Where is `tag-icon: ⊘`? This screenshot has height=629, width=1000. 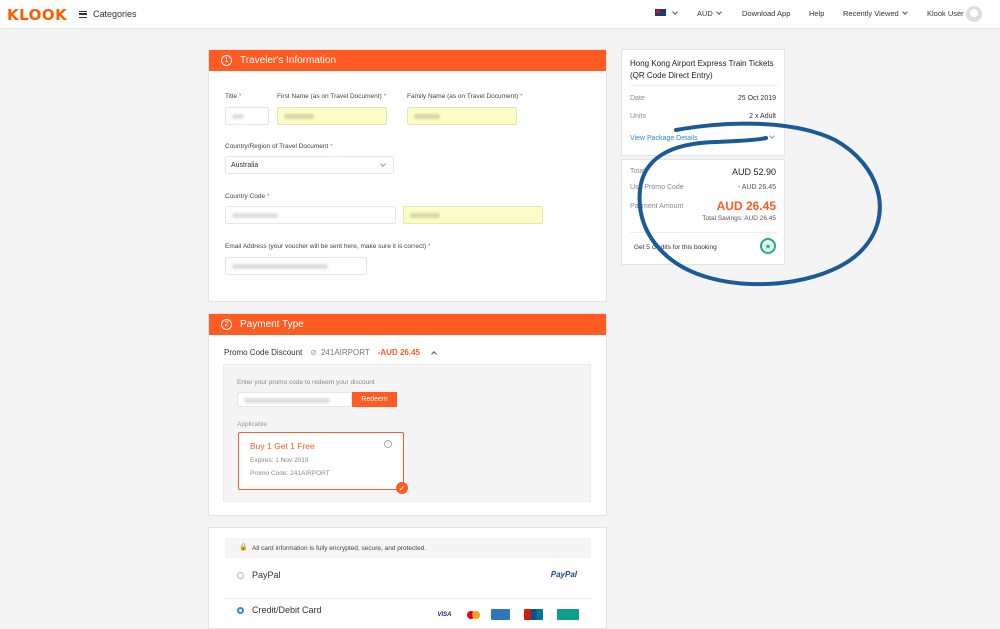
tag-icon: ⊘ is located at coordinates (313, 352).